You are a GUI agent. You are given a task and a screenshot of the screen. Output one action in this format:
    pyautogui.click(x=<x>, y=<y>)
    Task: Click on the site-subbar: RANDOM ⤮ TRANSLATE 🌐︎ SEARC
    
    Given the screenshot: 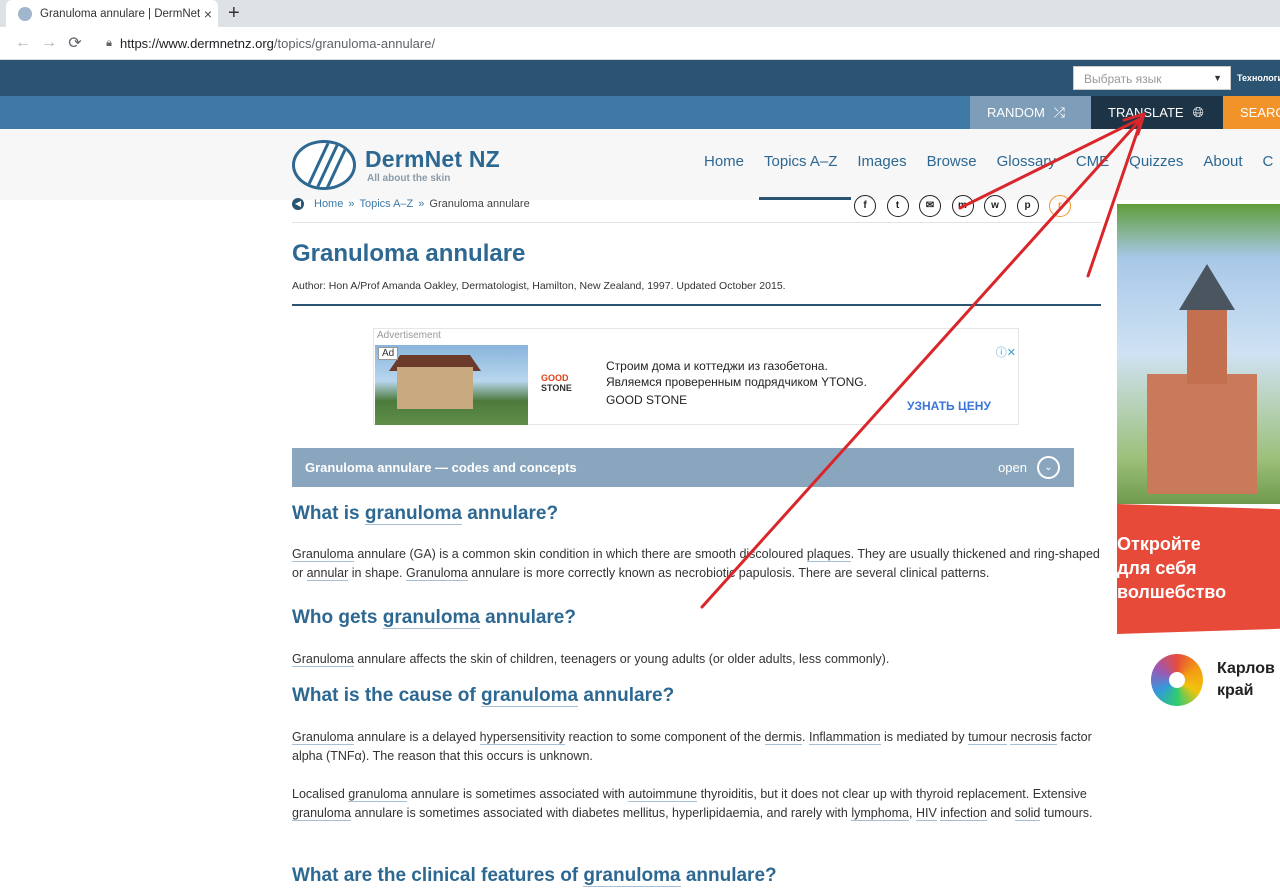 What is the action you would take?
    pyautogui.click(x=640, y=112)
    